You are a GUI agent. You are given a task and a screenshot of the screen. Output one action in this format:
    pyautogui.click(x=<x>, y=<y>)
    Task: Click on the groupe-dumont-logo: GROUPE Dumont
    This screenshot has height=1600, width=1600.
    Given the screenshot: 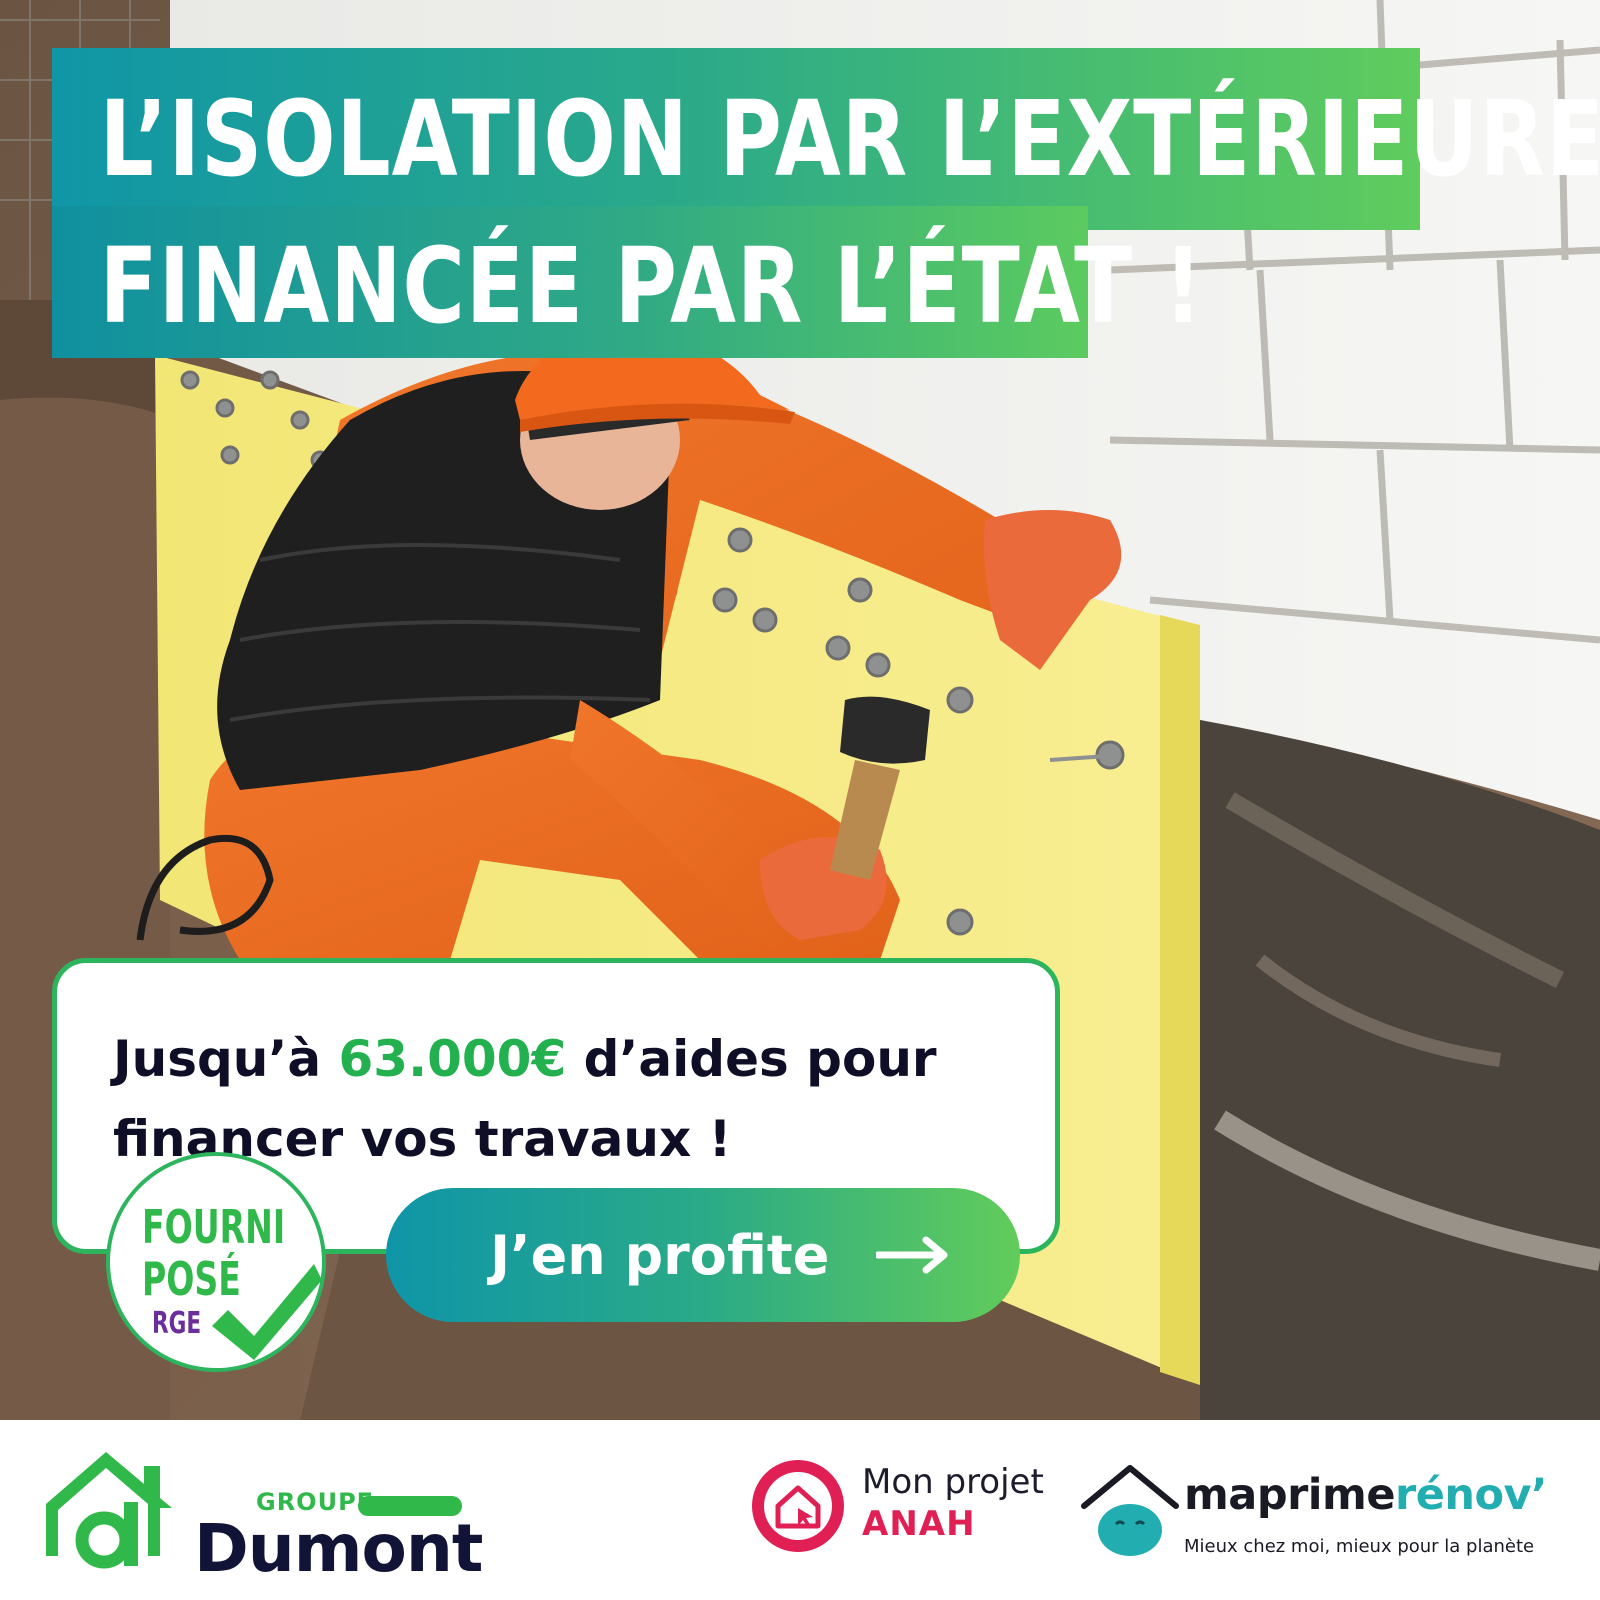 What is the action you would take?
    pyautogui.click(x=261, y=1516)
    